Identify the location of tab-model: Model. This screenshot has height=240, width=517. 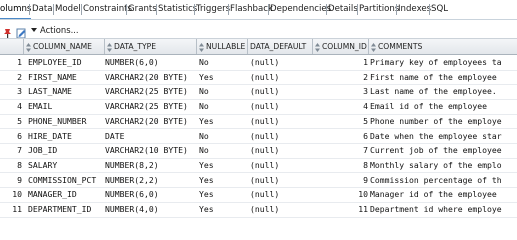
(68, 9).